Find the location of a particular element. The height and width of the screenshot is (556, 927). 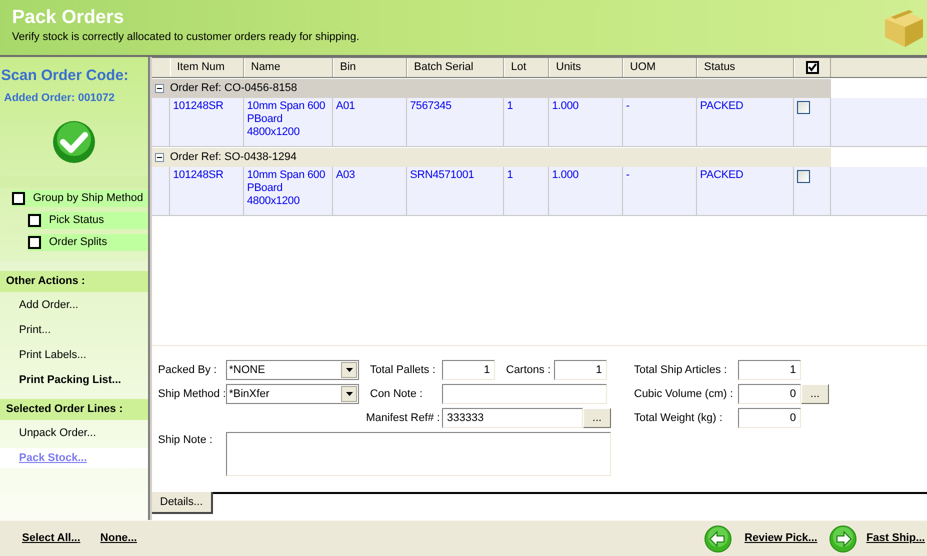

total-ship-articles-field: 1 is located at coordinates (769, 370).